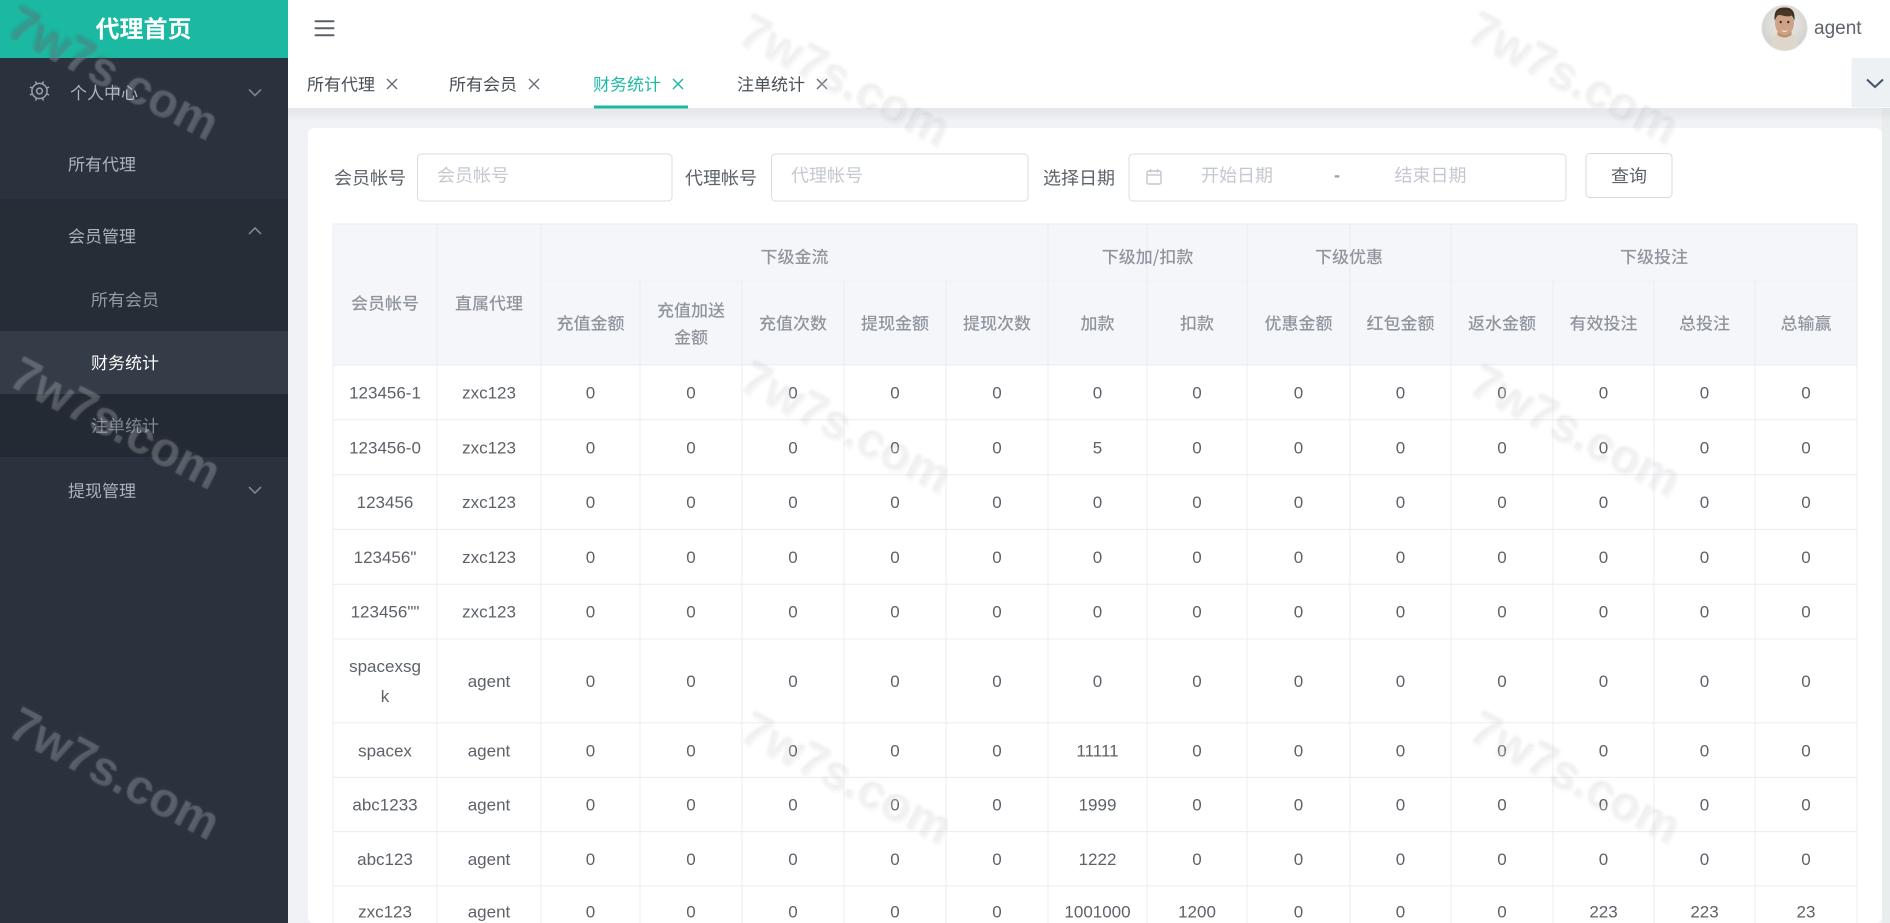 Image resolution: width=1890 pixels, height=923 pixels. I want to click on svg-text: 1999, so click(1098, 805).